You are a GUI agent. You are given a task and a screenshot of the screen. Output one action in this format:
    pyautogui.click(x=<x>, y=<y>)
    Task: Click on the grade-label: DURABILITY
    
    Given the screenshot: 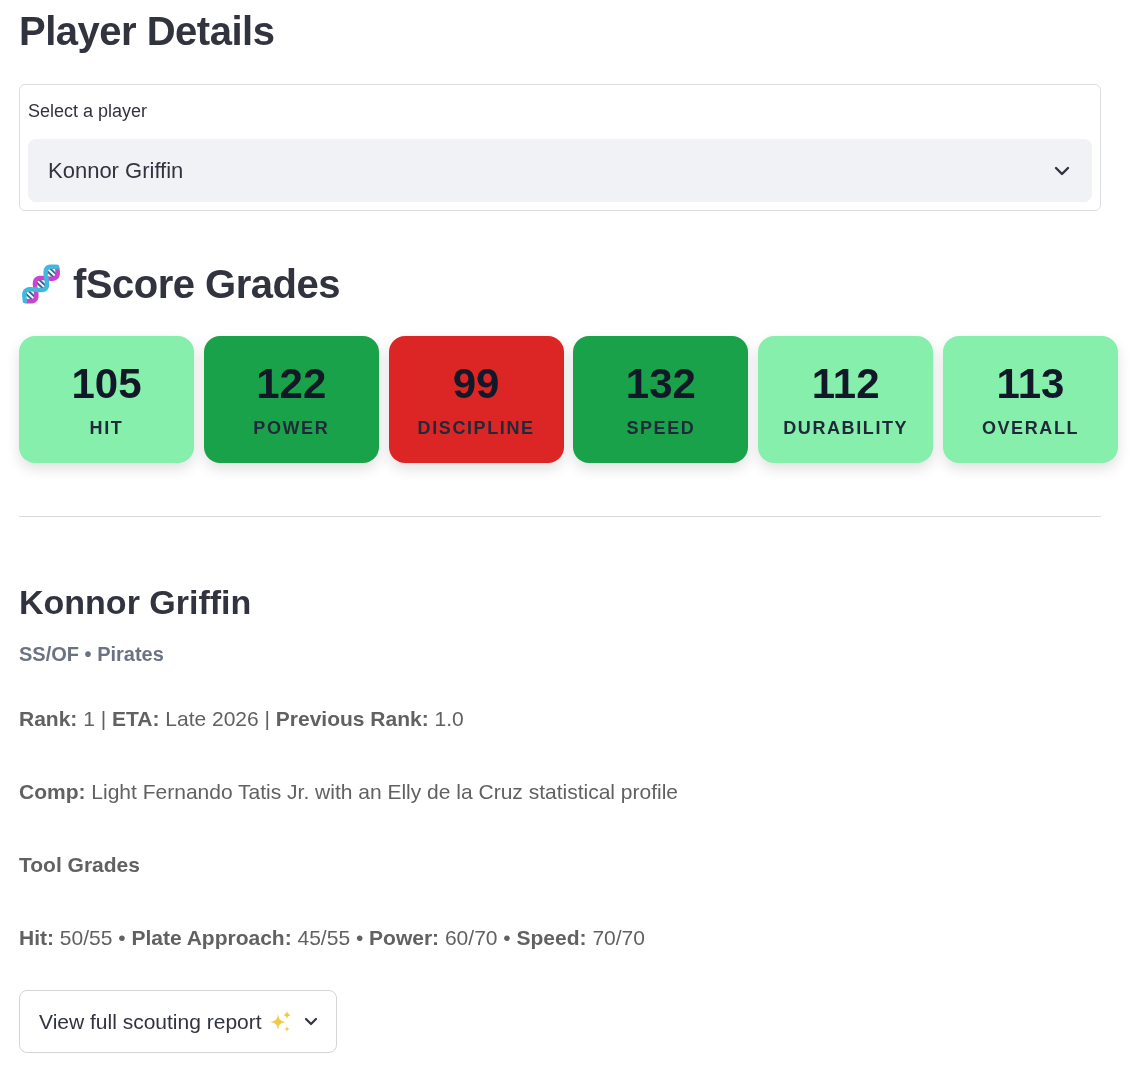 What is the action you would take?
    pyautogui.click(x=846, y=427)
    